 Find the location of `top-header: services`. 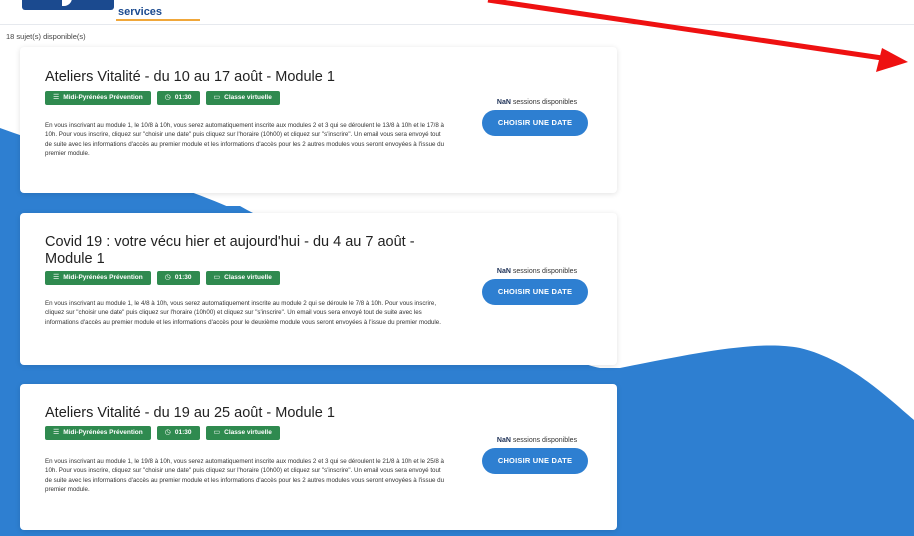

top-header: services is located at coordinates (457, 12).